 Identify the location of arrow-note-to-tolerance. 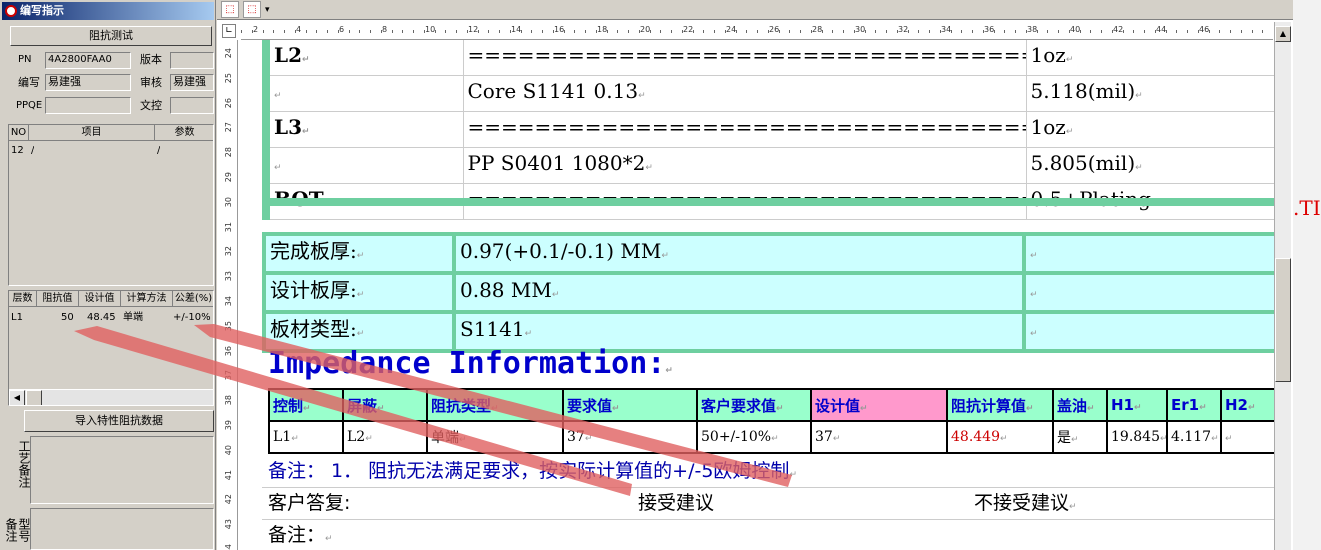
(493, 405).